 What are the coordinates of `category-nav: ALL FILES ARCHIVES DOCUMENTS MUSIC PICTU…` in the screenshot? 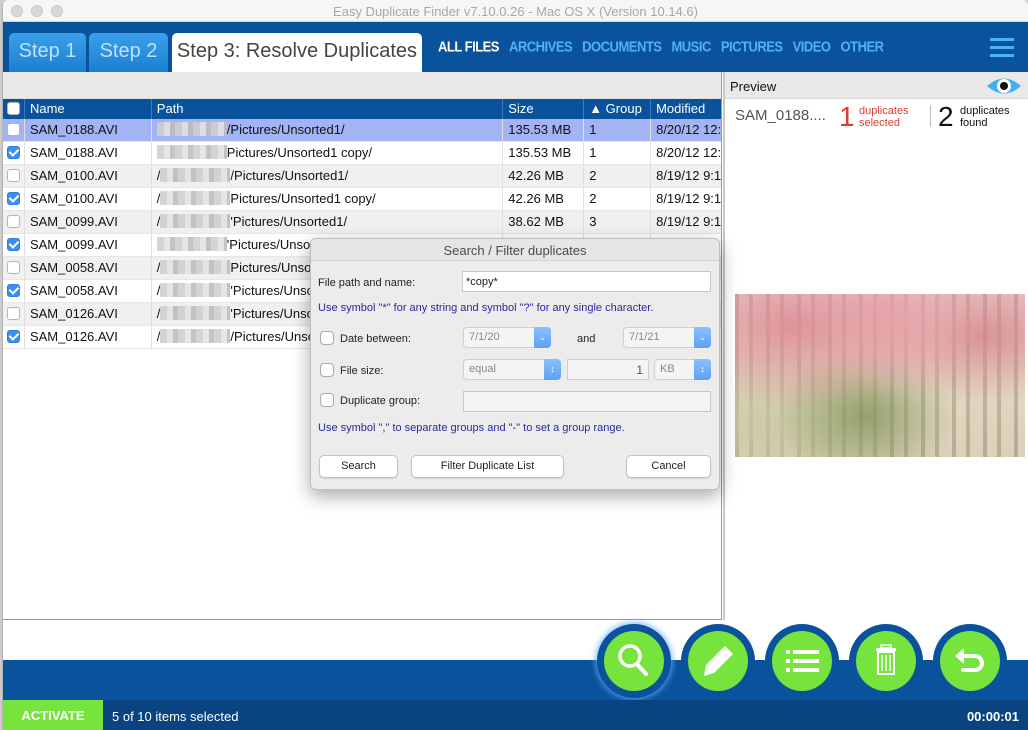 It's located at (661, 46).